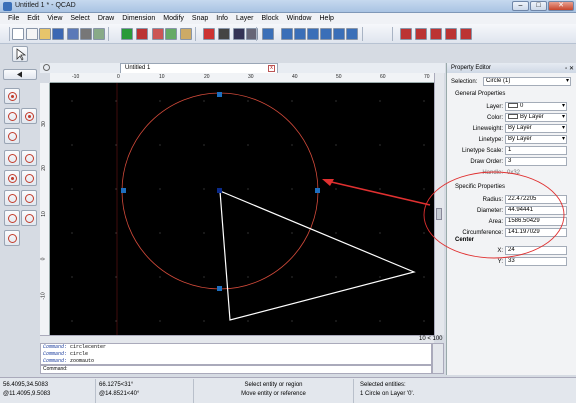 The height and width of the screenshot is (403, 576). What do you see at coordinates (12, 238) in the screenshot?
I see `circle-tangent-circles-button` at bounding box center [12, 238].